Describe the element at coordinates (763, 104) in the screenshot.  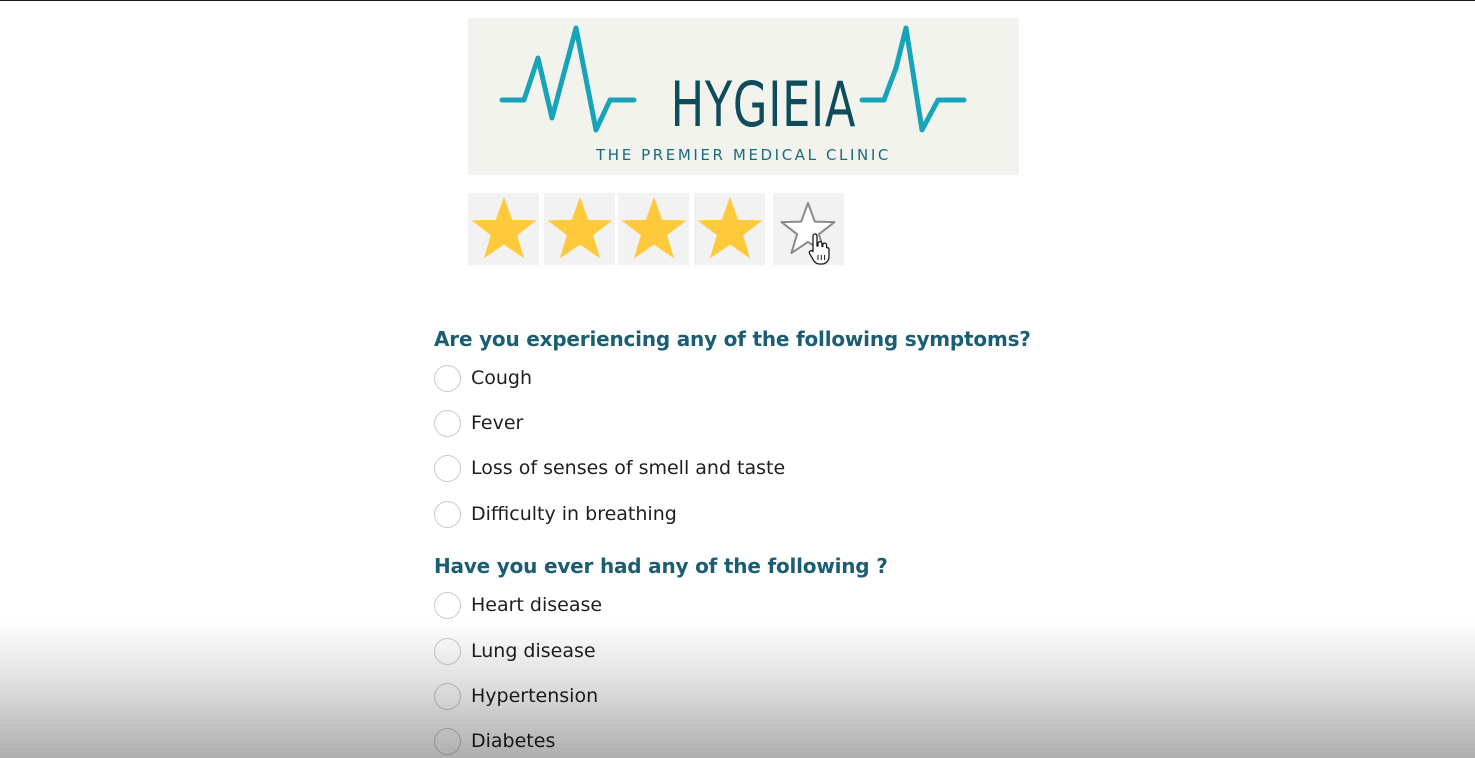
I see `logo-wordmark: HYGIEIA` at that location.